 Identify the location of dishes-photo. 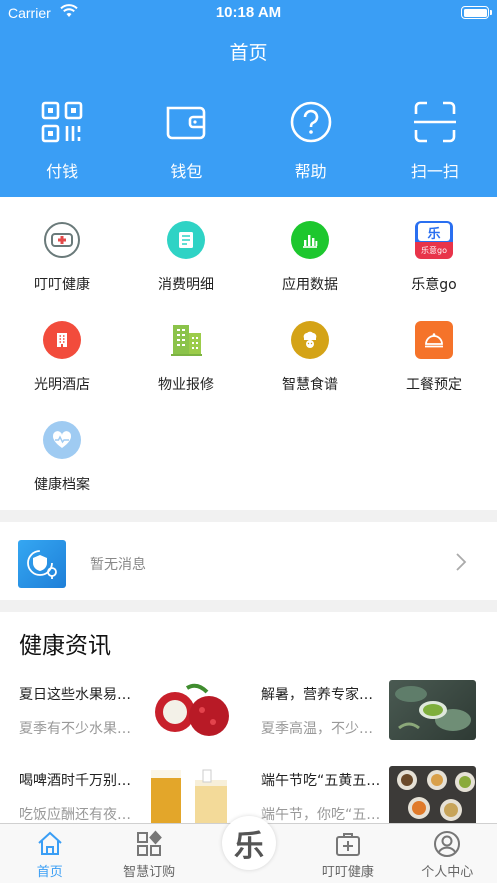
(432, 795).